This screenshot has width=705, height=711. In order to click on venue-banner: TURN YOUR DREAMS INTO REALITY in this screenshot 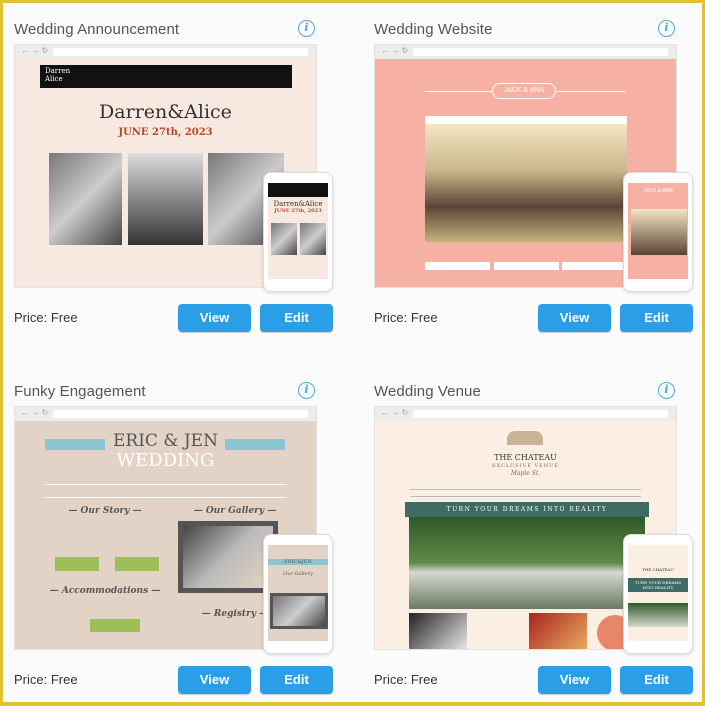, I will do `click(527, 509)`.